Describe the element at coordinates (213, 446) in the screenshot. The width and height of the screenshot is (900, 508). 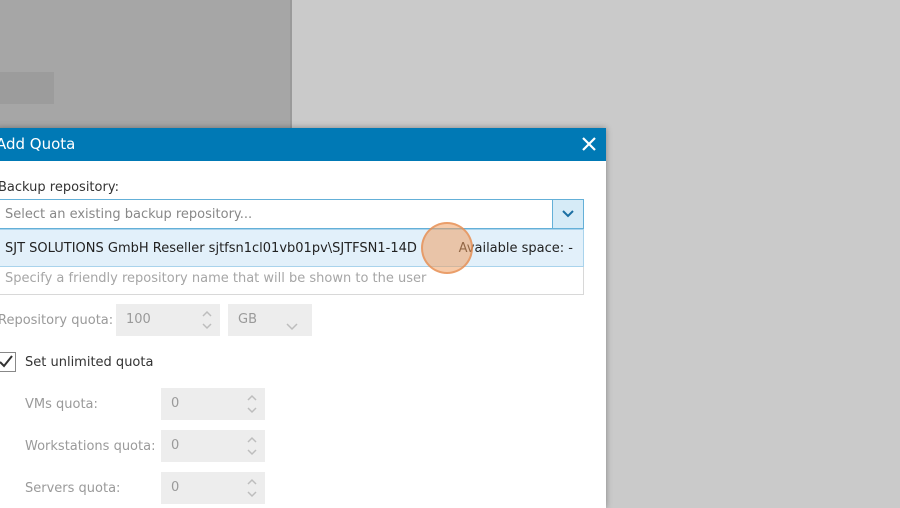
I see `workstations-quota-stepper: 0` at that location.